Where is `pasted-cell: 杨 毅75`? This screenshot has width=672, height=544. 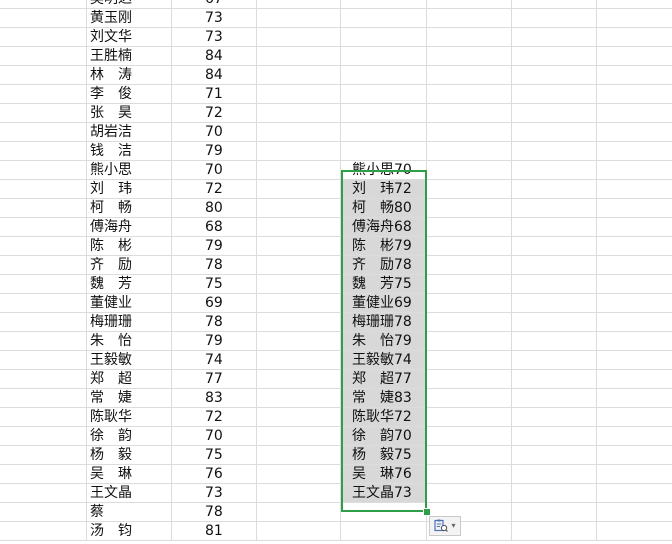
pasted-cell: 杨 毅75 is located at coordinates (384, 455).